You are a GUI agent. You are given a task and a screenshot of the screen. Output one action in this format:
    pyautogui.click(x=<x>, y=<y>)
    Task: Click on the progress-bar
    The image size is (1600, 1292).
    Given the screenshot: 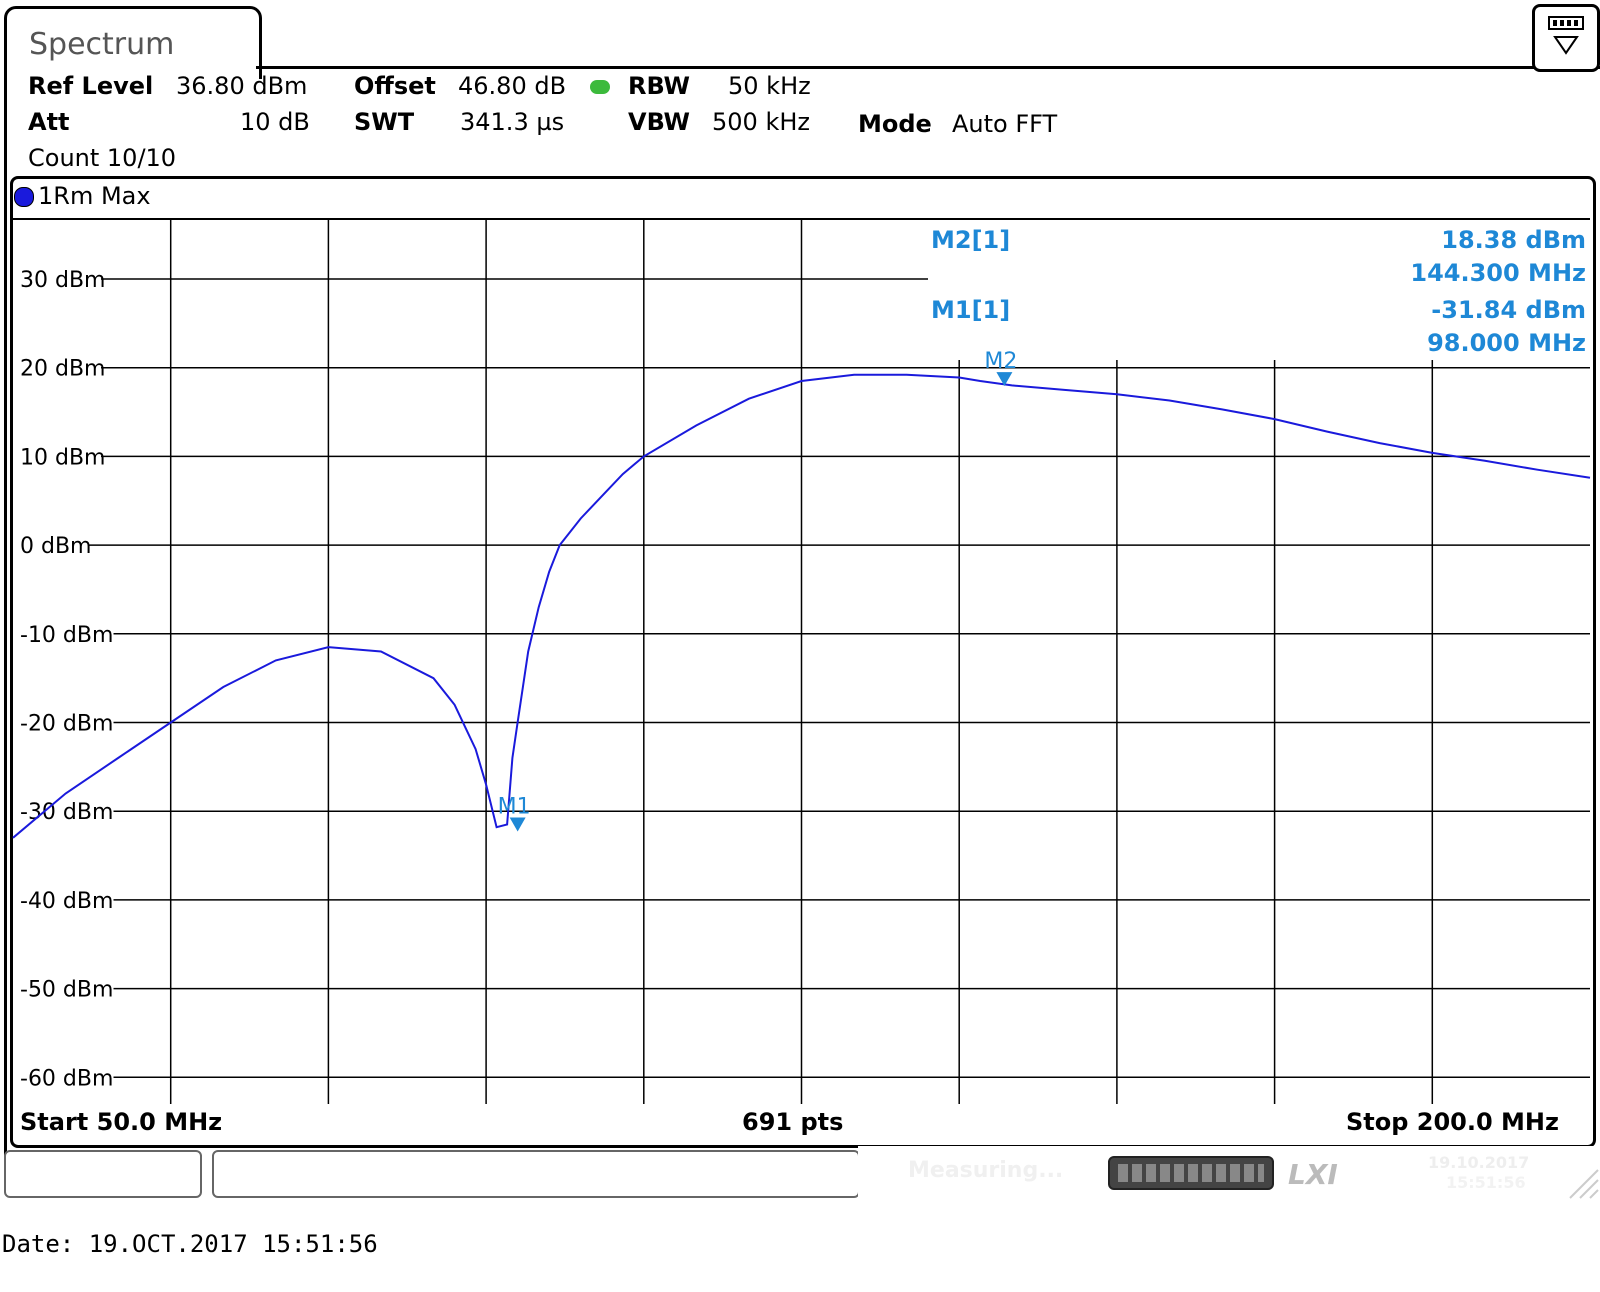 What is the action you would take?
    pyautogui.click(x=1191, y=1173)
    